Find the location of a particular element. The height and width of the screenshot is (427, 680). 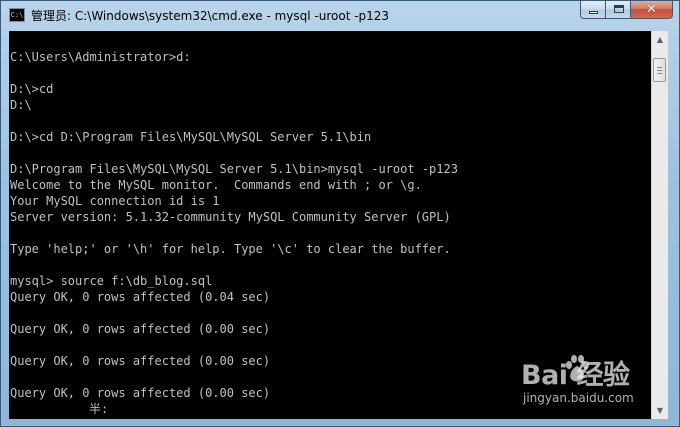

console-line: Your MySQL connection id is 1 is located at coordinates (115, 201).